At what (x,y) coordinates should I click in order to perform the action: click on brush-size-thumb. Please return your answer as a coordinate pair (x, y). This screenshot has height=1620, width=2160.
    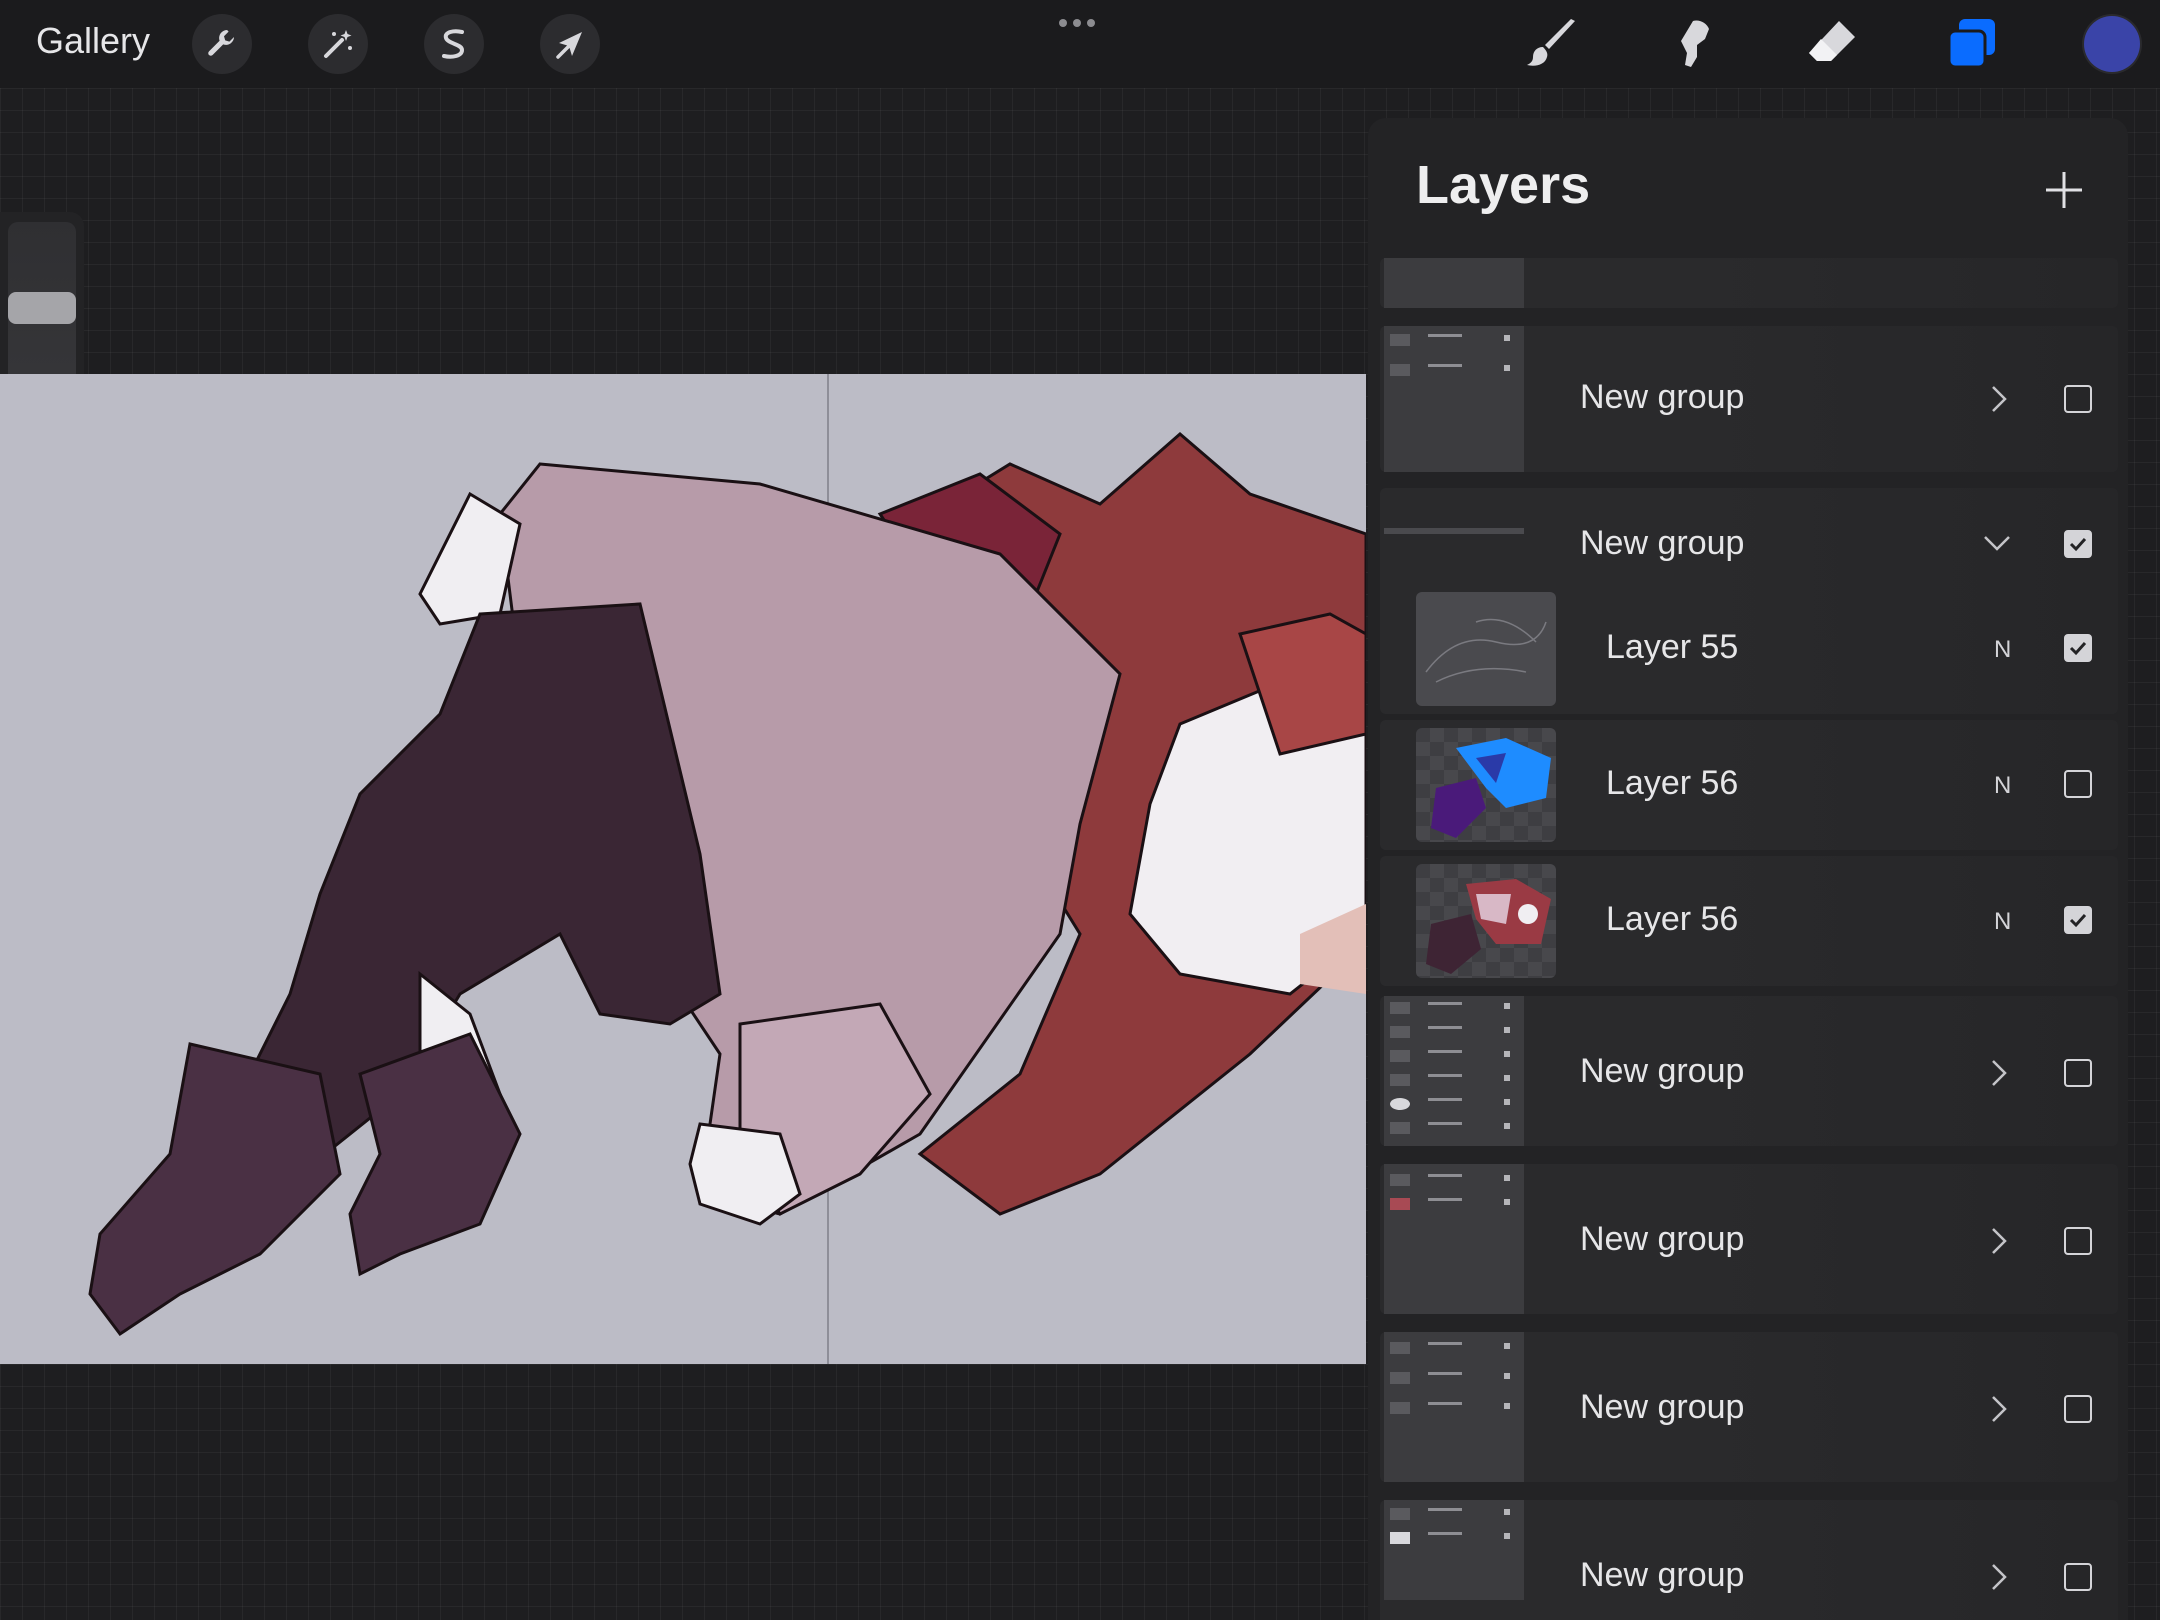
    Looking at the image, I should click on (42, 308).